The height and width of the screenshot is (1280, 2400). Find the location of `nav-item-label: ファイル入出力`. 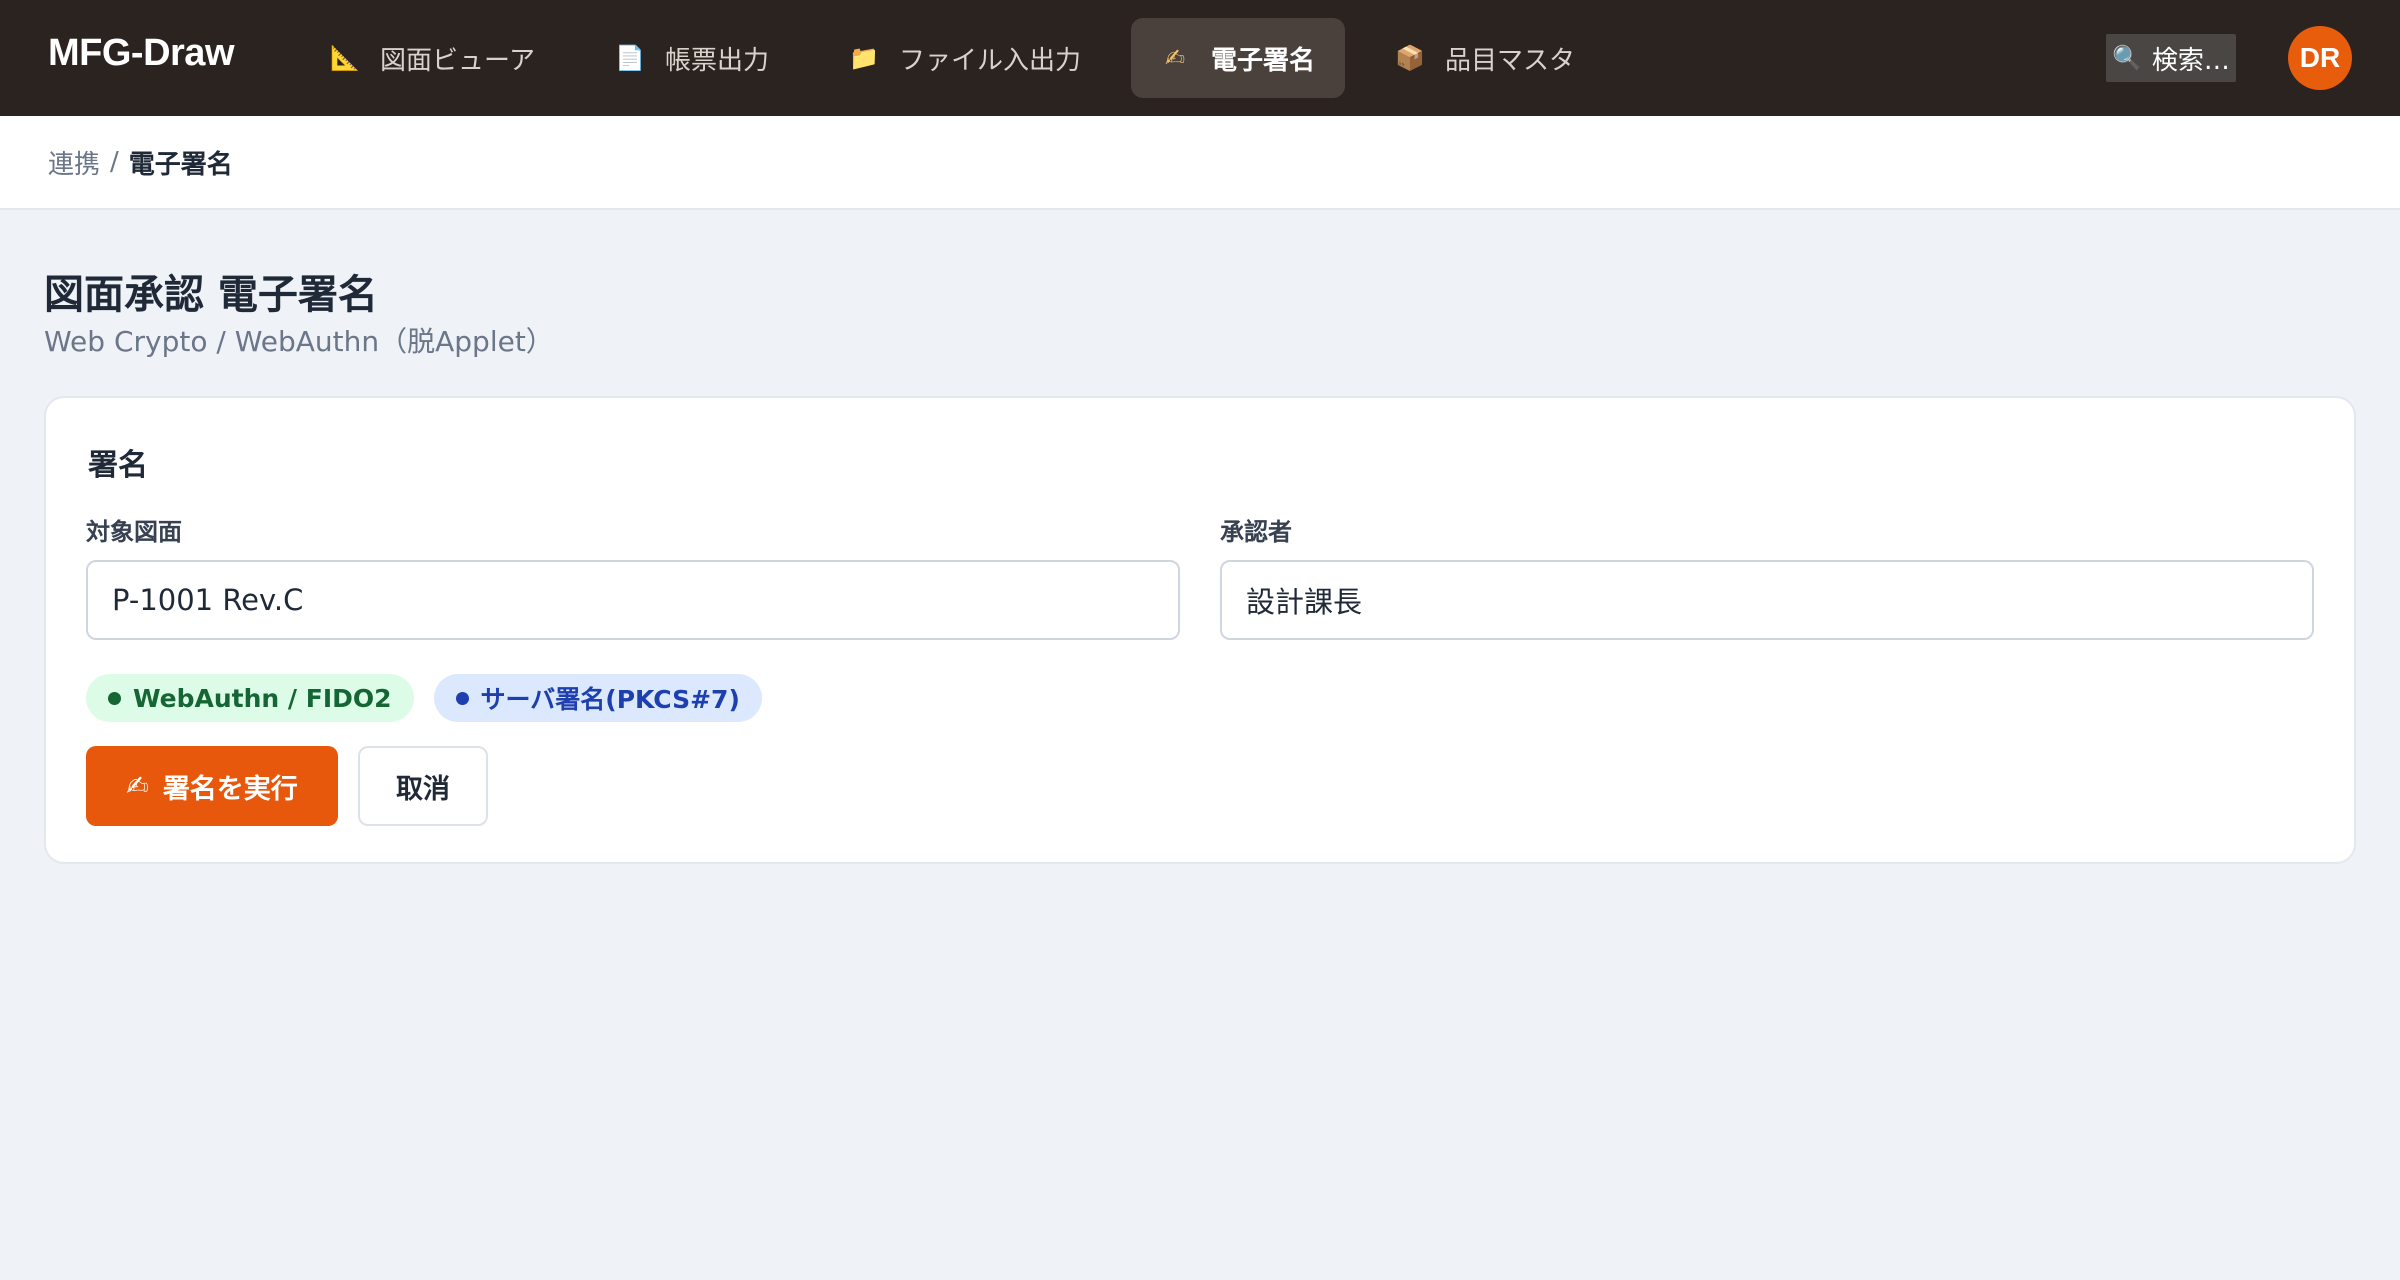

nav-item-label: ファイル入出力 is located at coordinates (989, 60).